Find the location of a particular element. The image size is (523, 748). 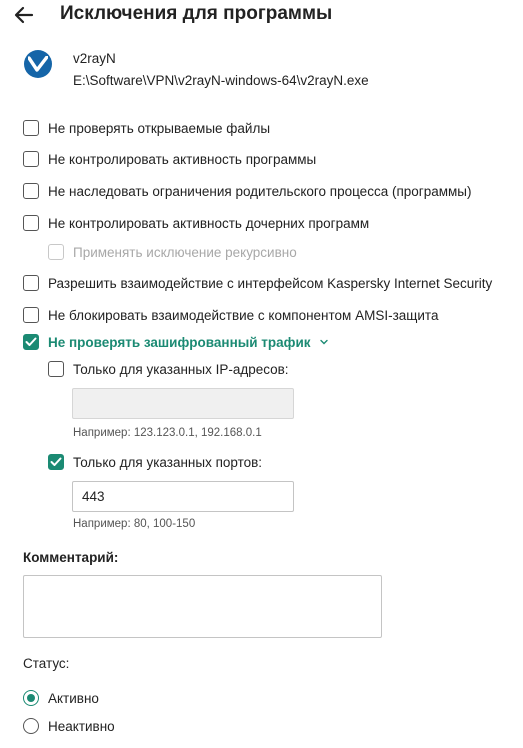

option-no-control-activity: Не контролировать активность программы is located at coordinates (169, 159).